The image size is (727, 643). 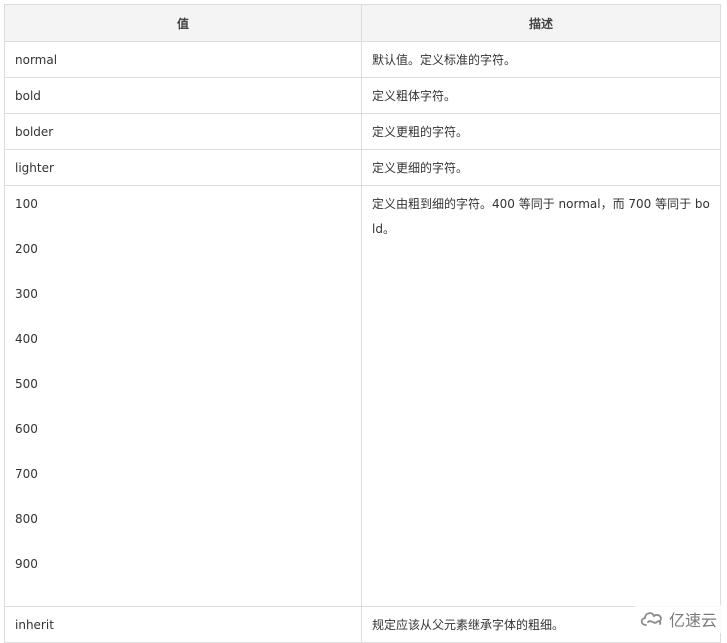 I want to click on weight-number: 200, so click(x=26, y=249).